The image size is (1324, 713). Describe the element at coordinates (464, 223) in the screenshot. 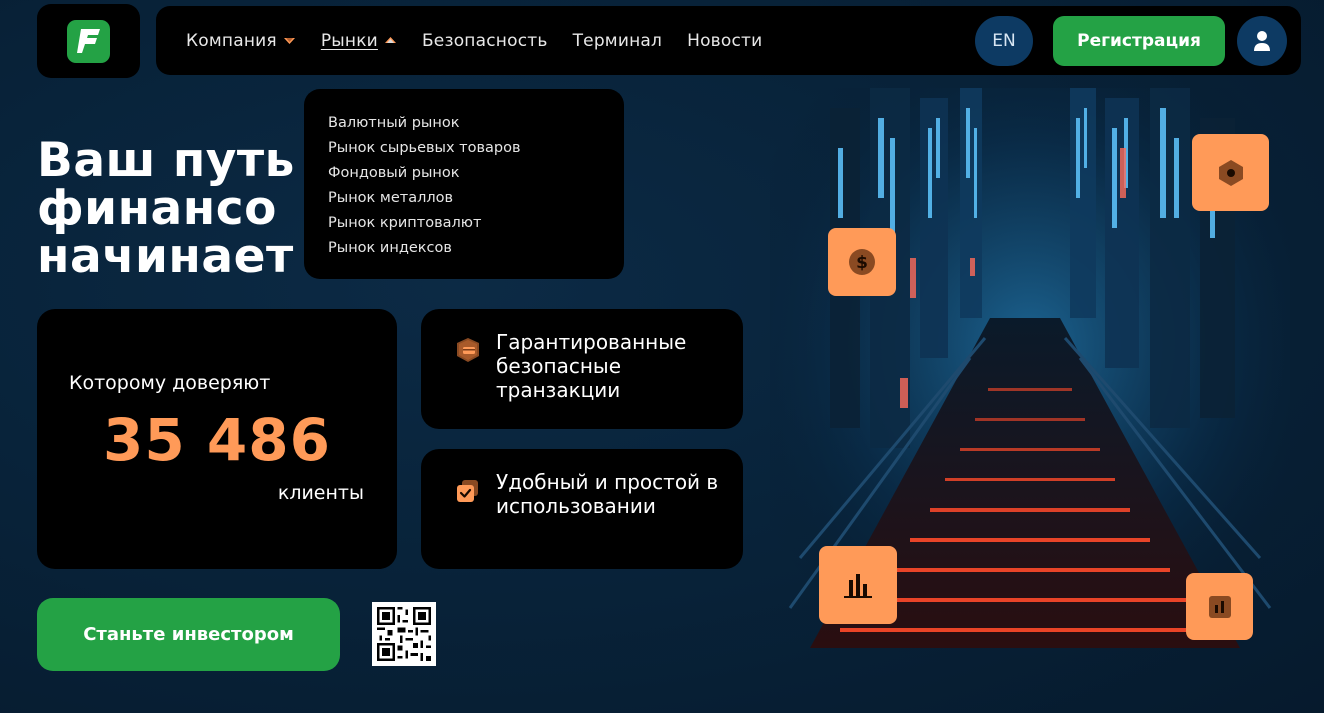

I see `dropdown-item-crypto: Рынок криптовалют` at that location.